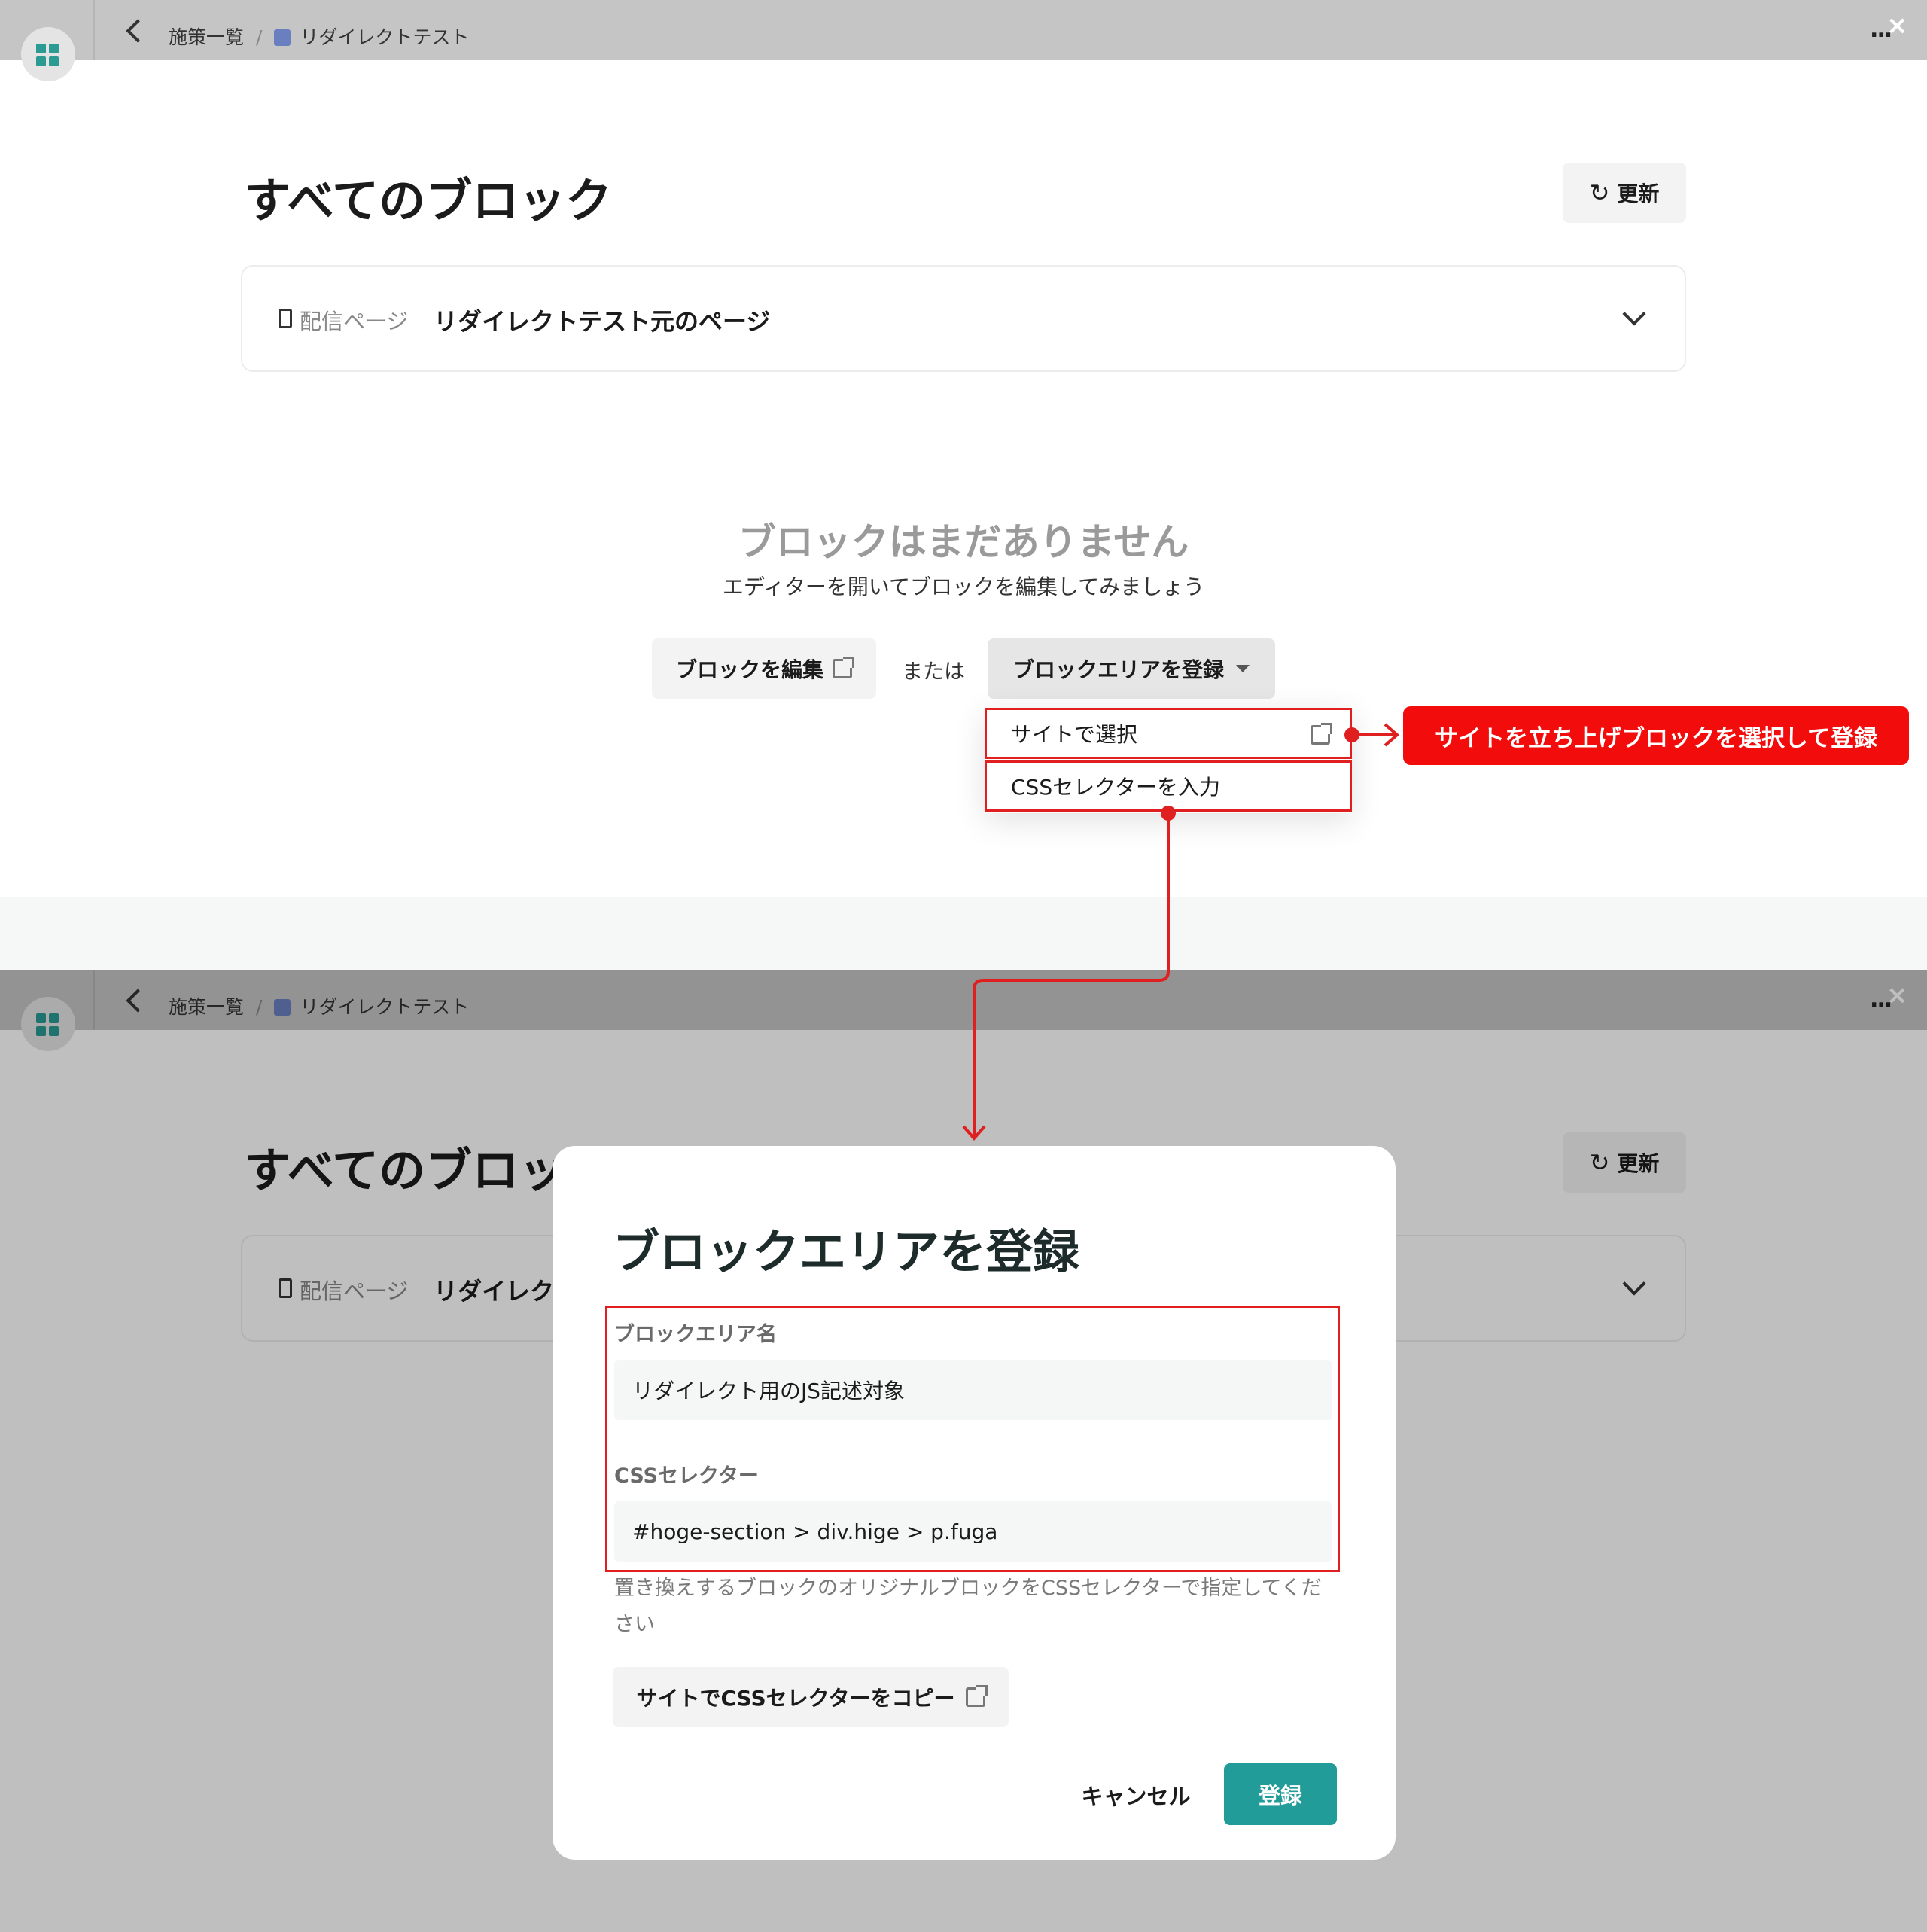  I want to click on edit-block-button: ブロックを編集, so click(764, 668).